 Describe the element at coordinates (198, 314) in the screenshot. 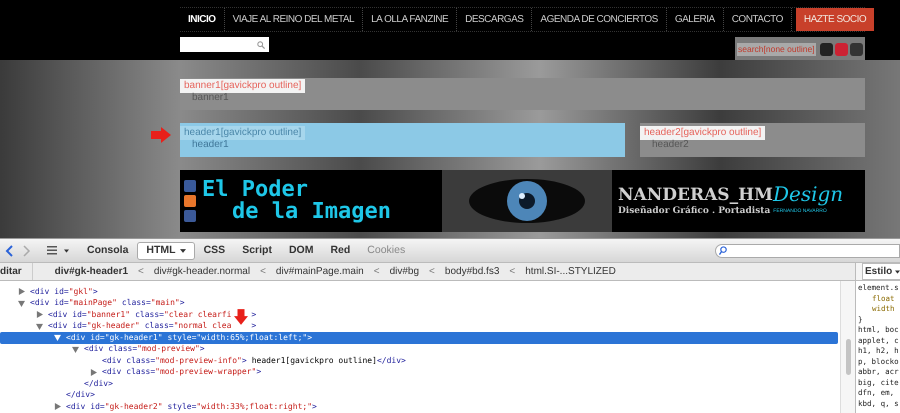

I see `attribute-value: "clear clearfi` at that location.